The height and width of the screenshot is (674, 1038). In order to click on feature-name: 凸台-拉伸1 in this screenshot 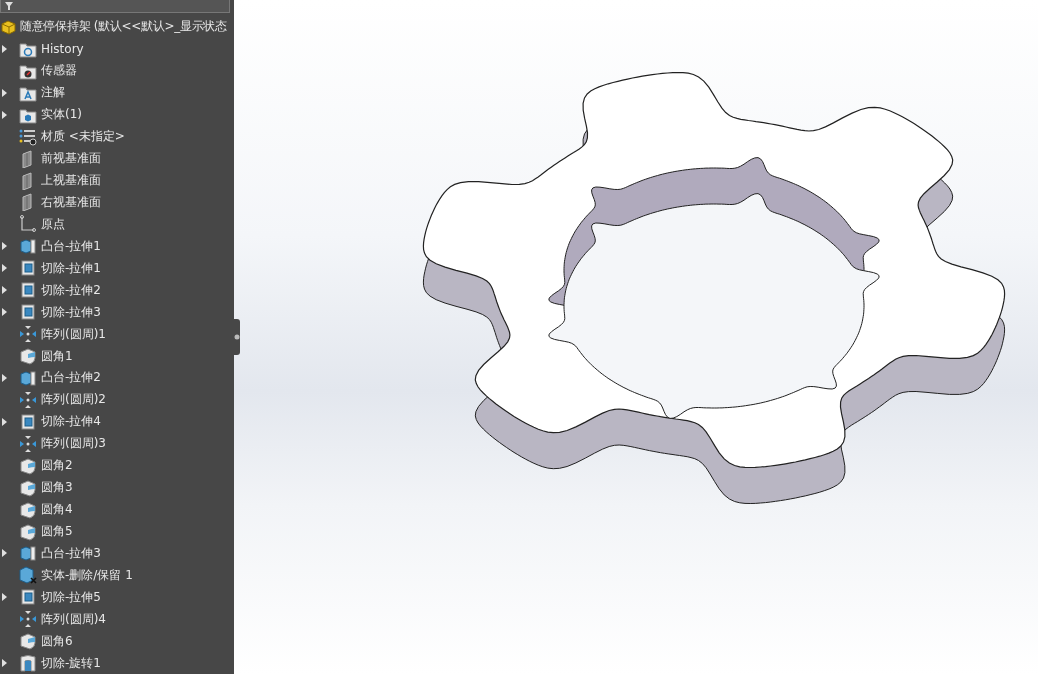, I will do `click(71, 246)`.